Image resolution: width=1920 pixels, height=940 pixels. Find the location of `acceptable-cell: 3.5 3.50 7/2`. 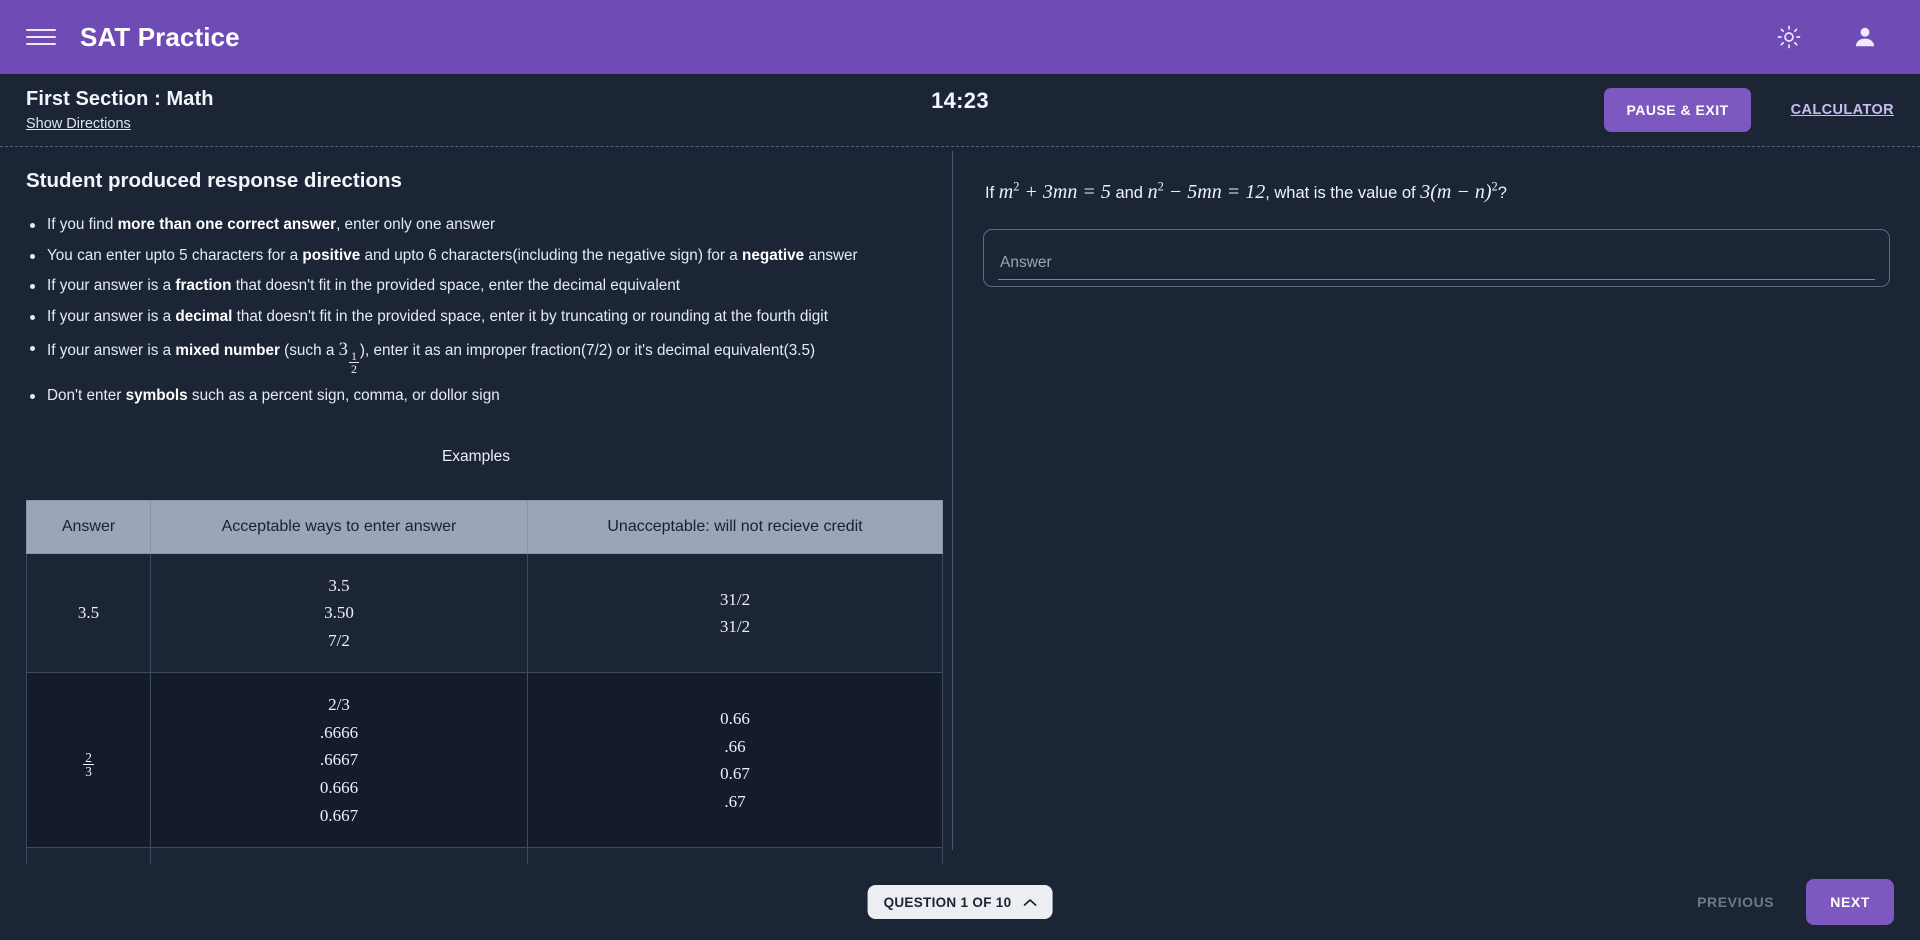

acceptable-cell: 3.5 3.50 7/2 is located at coordinates (339, 613).